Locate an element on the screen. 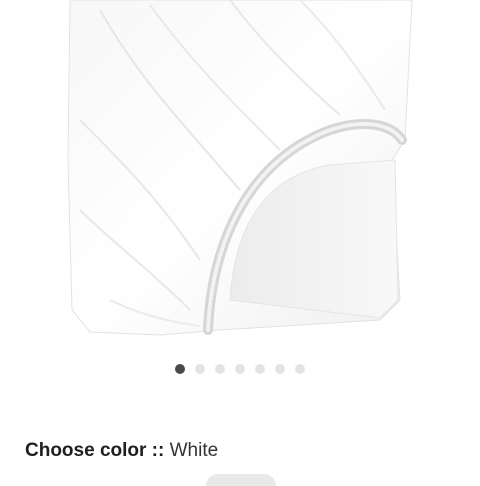  image-carousel-dots is located at coordinates (240, 369).